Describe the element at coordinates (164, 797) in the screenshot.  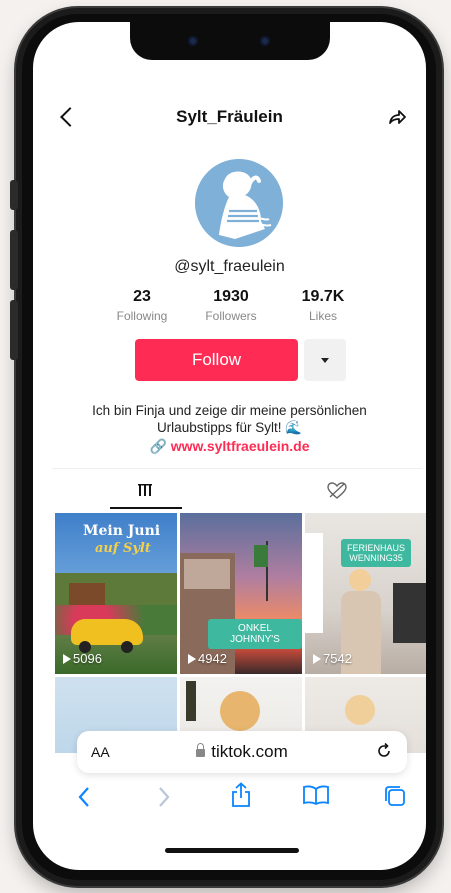
I see `forward-arrow-icon` at that location.